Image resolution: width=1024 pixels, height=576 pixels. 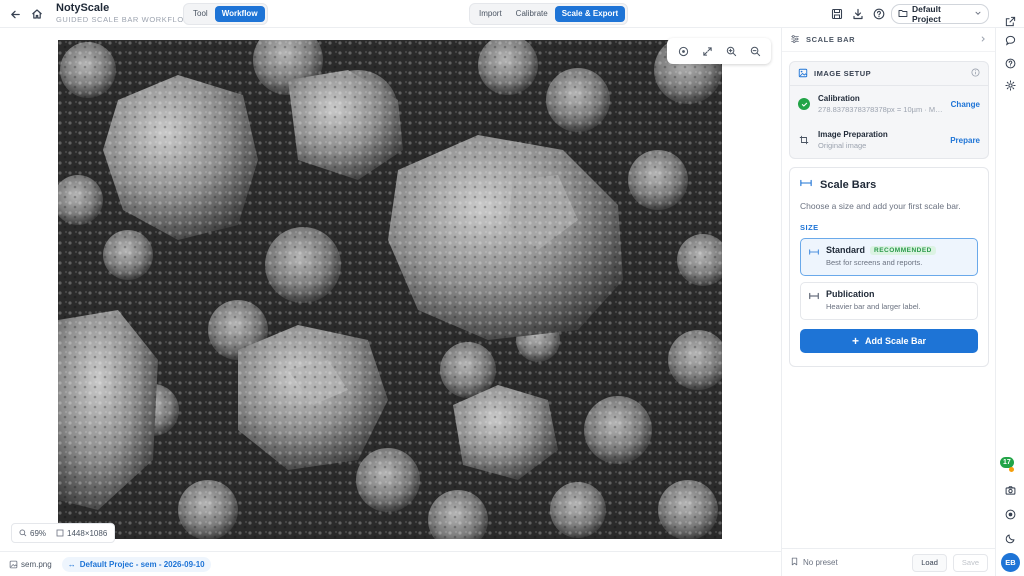 What do you see at coordinates (873, 306) in the screenshot?
I see `publication-description: Heavier bar and larger label.` at bounding box center [873, 306].